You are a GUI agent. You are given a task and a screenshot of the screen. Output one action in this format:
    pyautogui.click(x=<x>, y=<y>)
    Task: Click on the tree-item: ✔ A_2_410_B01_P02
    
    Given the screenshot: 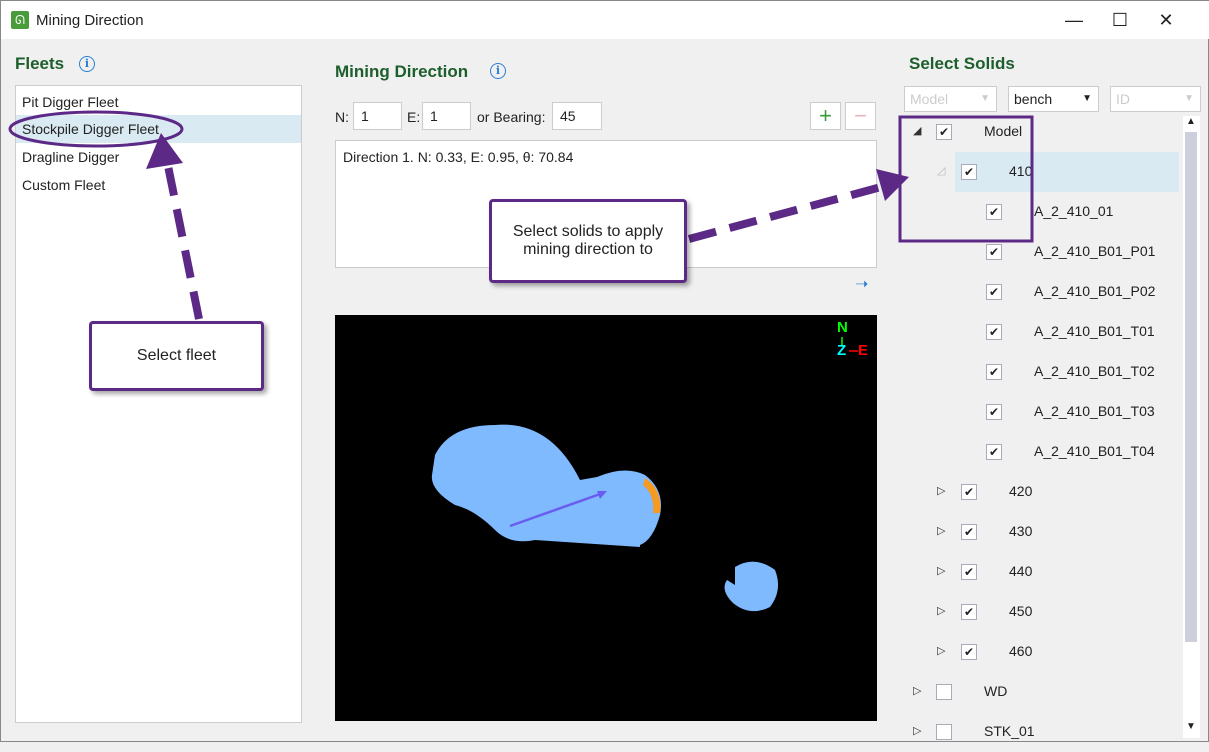 What is the action you would take?
    pyautogui.click(x=1040, y=292)
    